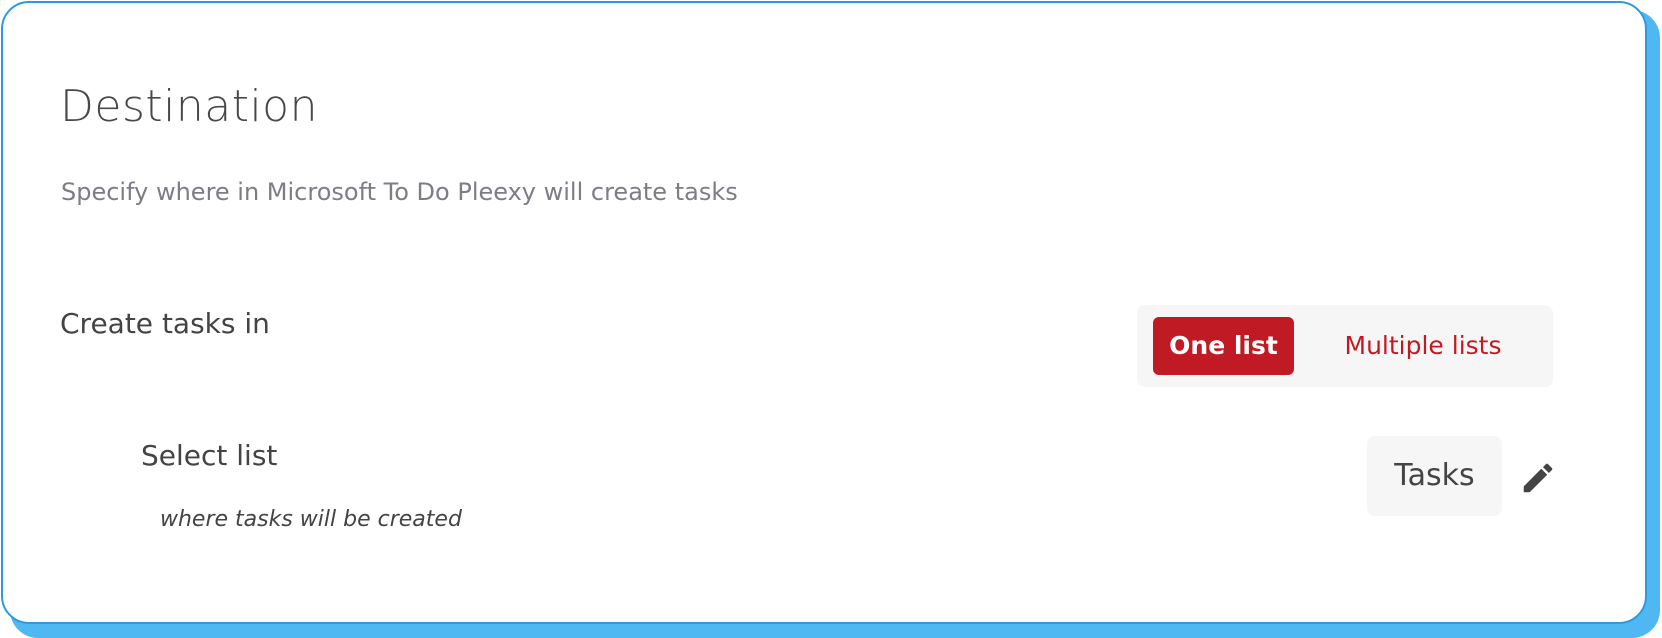 The height and width of the screenshot is (638, 1662). Describe the element at coordinates (311, 519) in the screenshot. I see `select-list-hint: where tasks will be created` at that location.